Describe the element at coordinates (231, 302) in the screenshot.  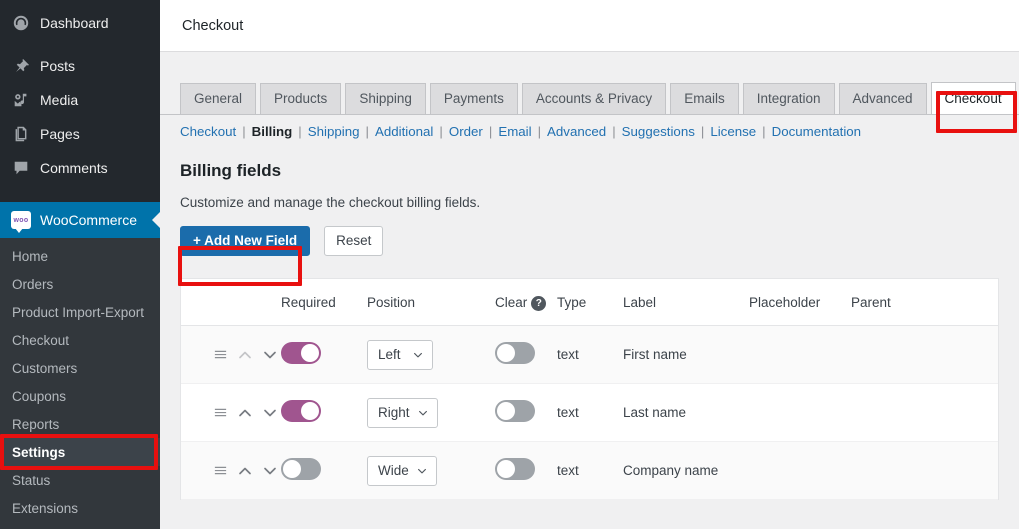
I see `column-header-handle` at that location.